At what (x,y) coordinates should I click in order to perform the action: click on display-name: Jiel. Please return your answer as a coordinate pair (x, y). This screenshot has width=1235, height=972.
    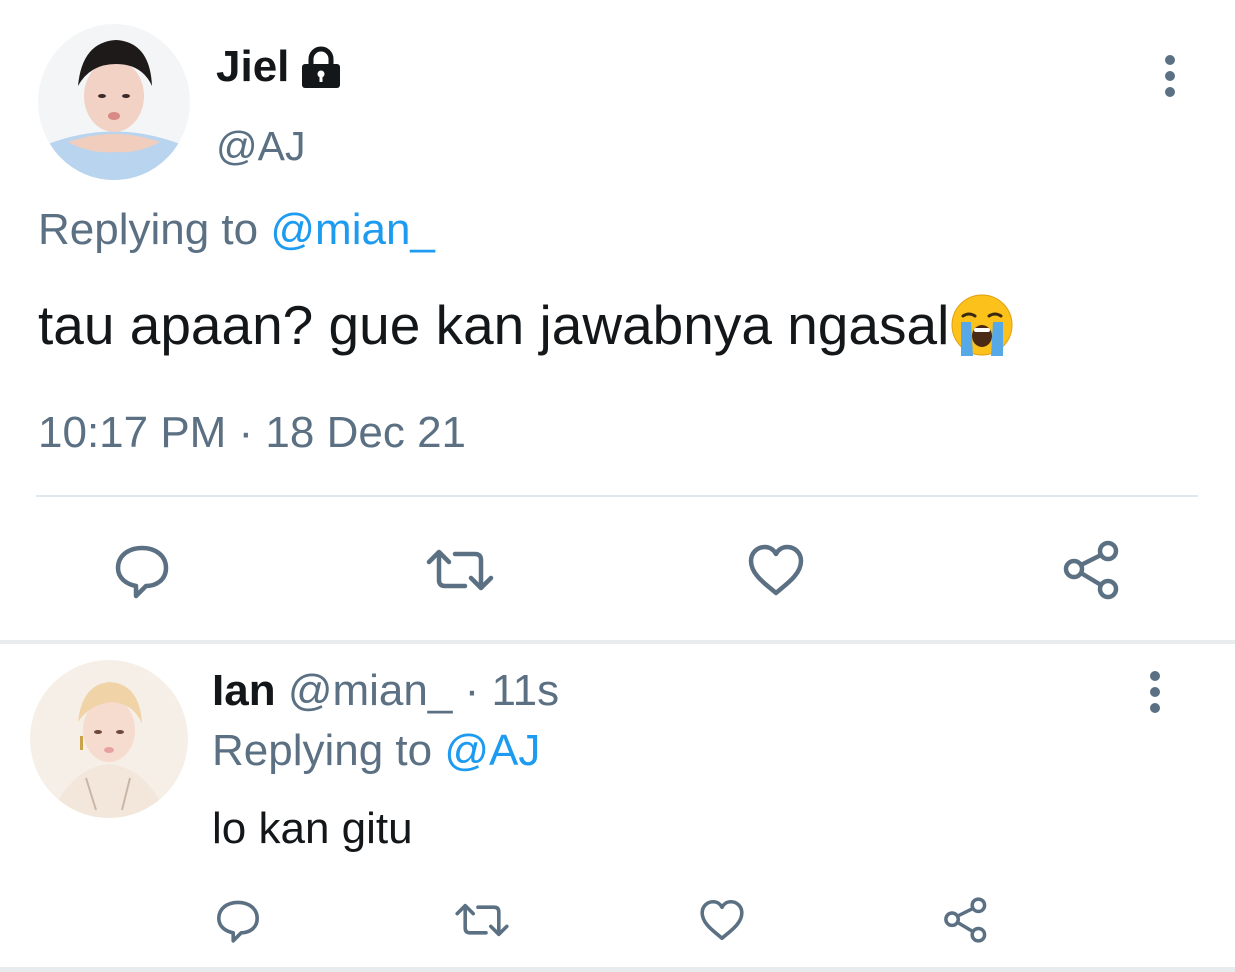
    Looking at the image, I should click on (279, 67).